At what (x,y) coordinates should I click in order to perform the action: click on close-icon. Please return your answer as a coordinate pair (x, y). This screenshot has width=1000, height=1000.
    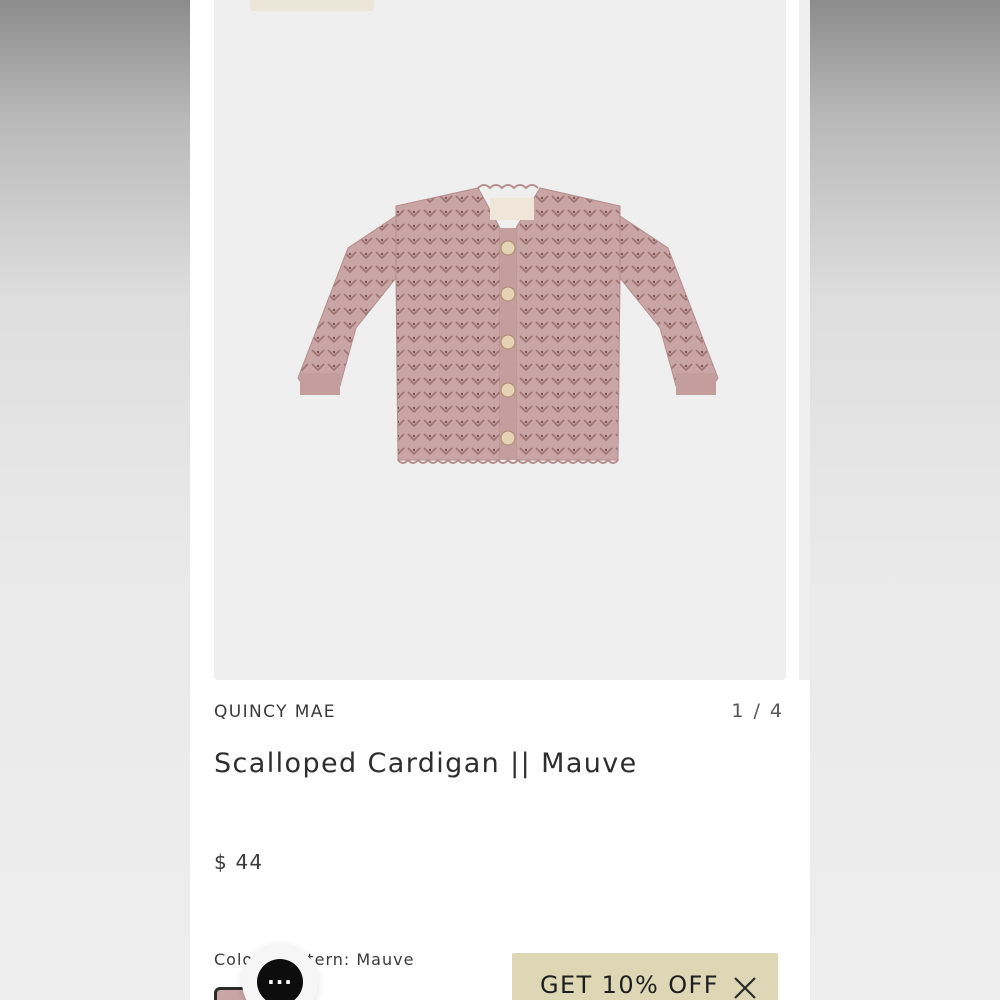
    Looking at the image, I should click on (745, 987).